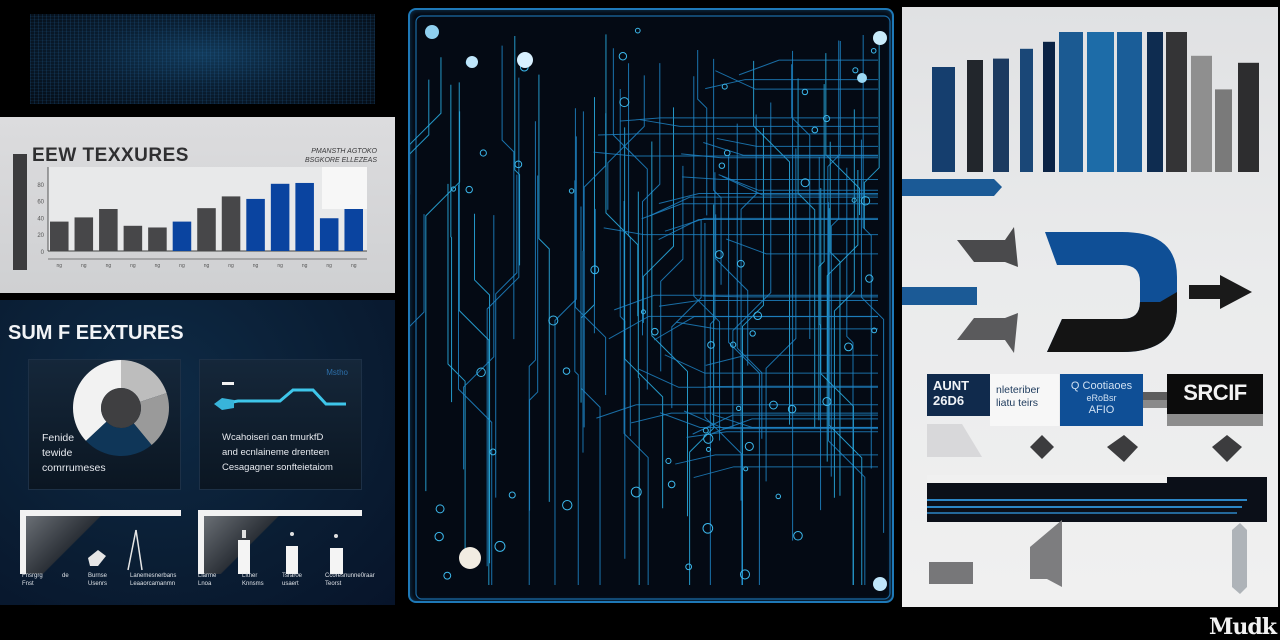 The height and width of the screenshot is (640, 1280). I want to click on mini-label: Tsrar0e usaert, so click(292, 580).